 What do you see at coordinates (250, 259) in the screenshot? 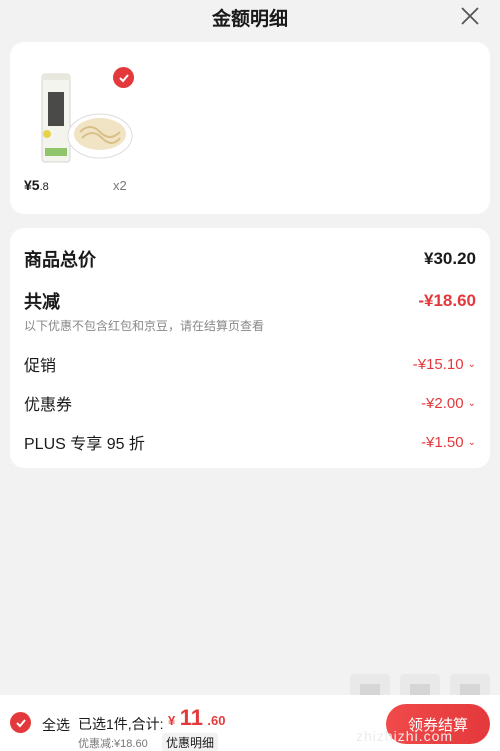
I see `total-price-row: 商品总价 ¥30.20` at bounding box center [250, 259].